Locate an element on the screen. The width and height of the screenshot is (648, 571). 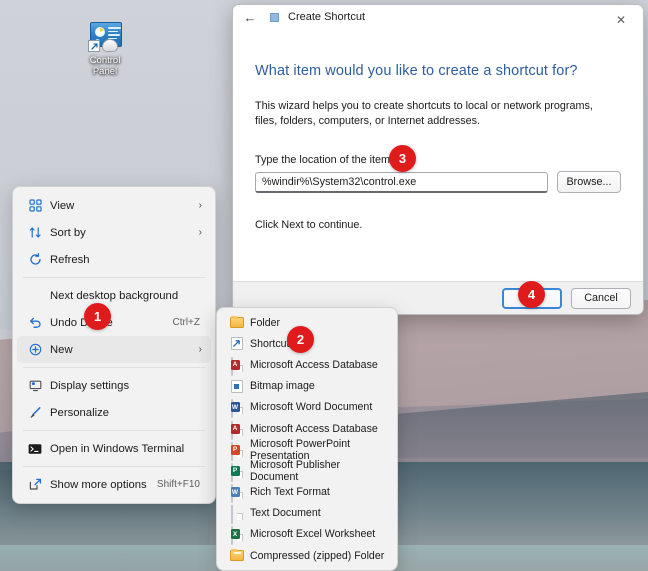
brush-icon is located at coordinates (35, 412).